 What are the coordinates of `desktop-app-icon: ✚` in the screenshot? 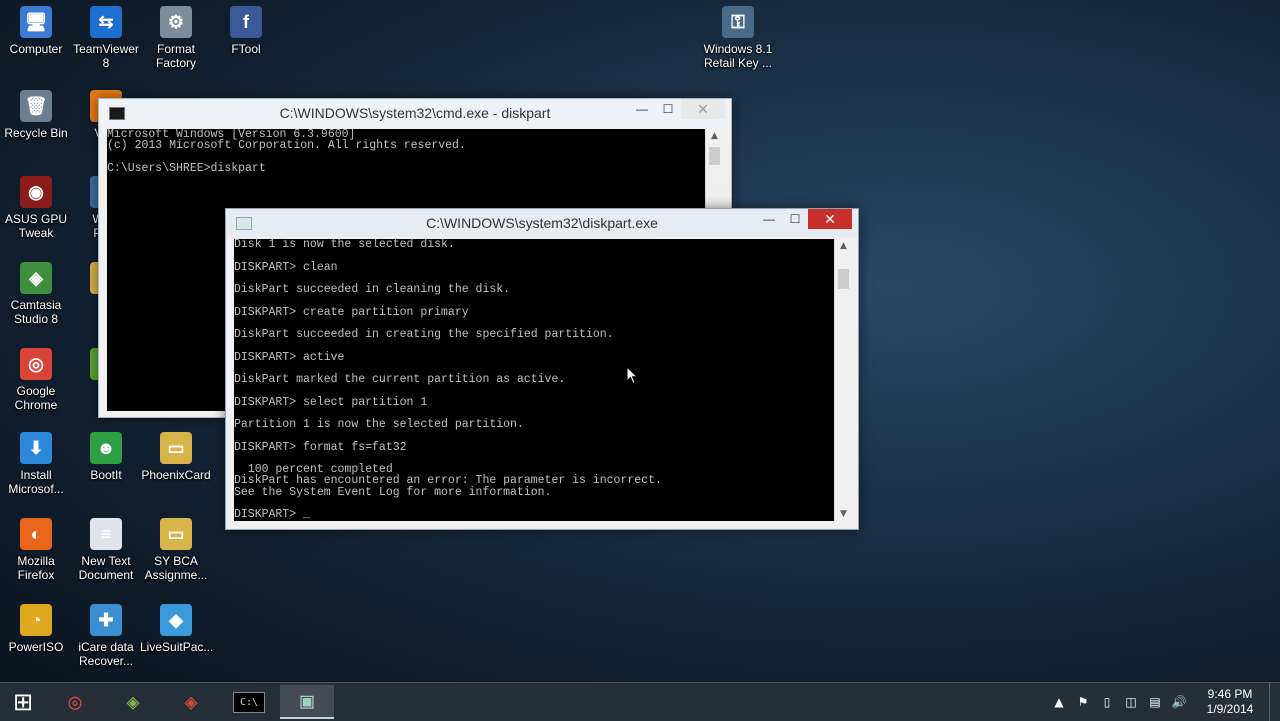 It's located at (106, 620).